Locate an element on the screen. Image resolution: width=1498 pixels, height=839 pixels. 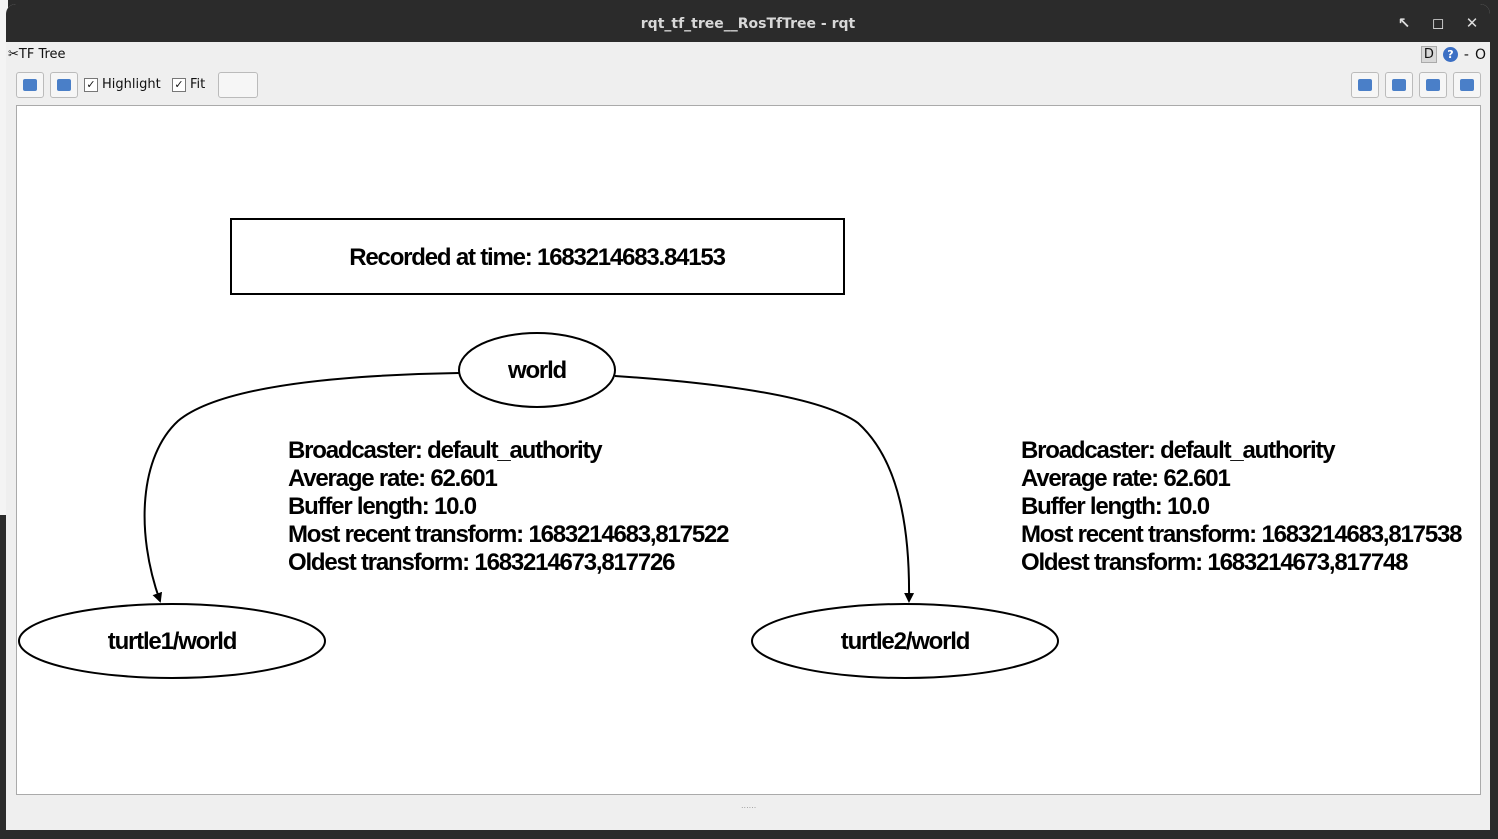
save-dot-button is located at coordinates (1399, 85).